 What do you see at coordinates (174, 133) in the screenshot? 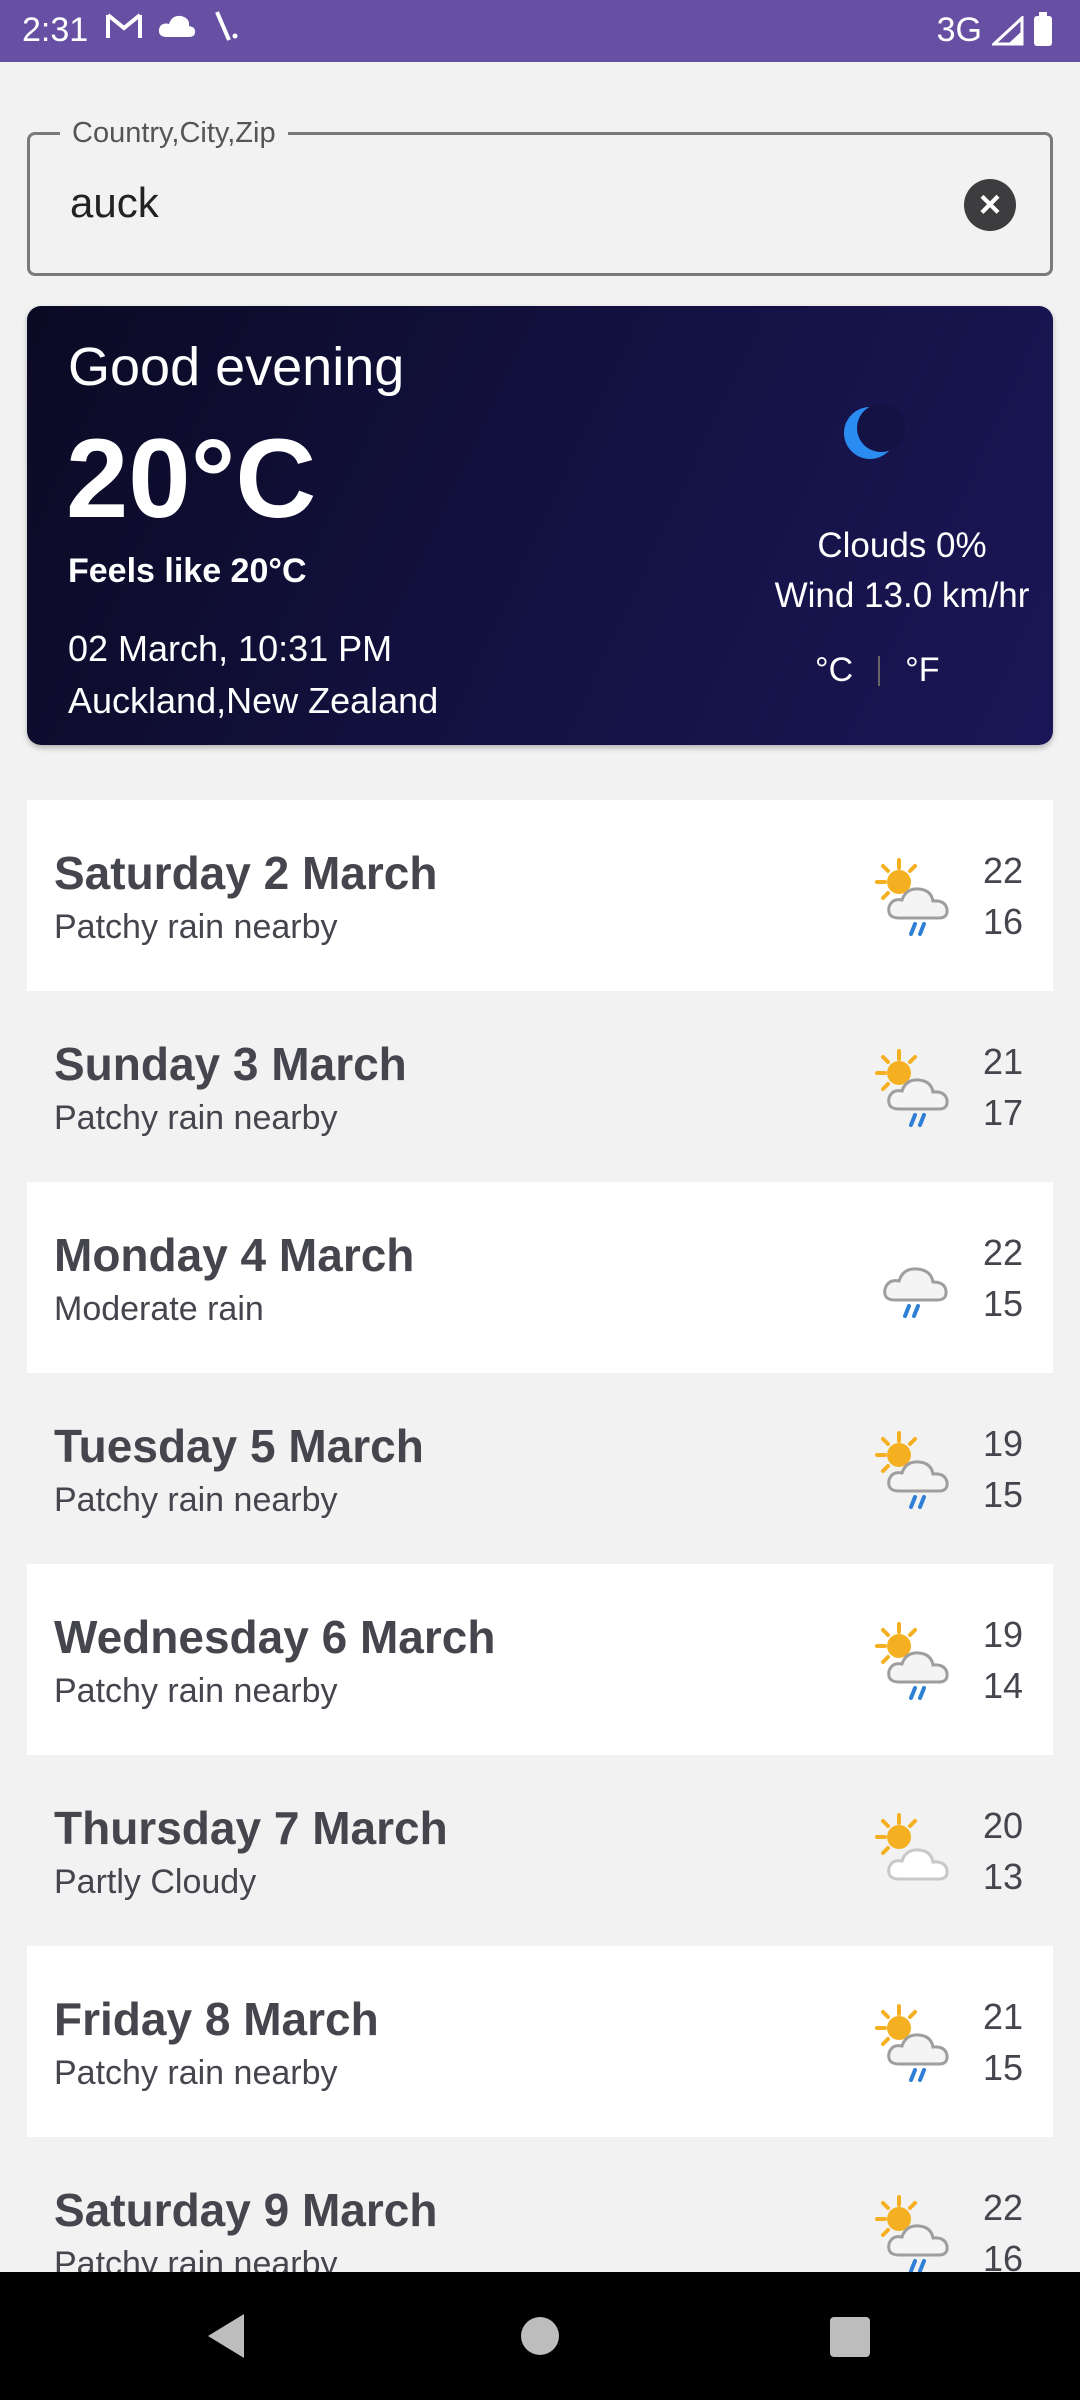
I see `search-label: Country,City,Zip` at bounding box center [174, 133].